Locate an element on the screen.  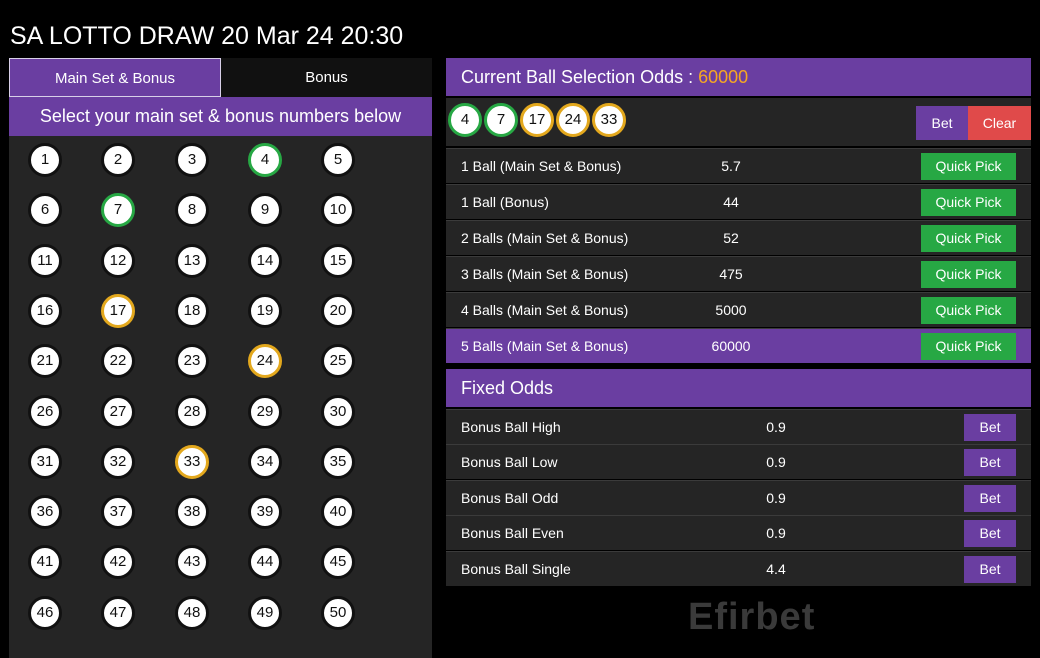
selected-balls-row: 4 7 17 24 33 Bet Clear is located at coordinates (738, 122).